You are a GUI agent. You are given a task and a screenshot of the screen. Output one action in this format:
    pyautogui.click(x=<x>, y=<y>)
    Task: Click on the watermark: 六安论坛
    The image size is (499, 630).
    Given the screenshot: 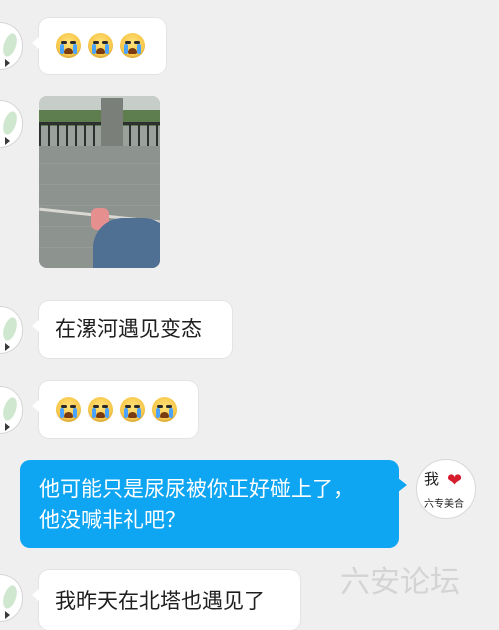 What is the action you would take?
    pyautogui.click(x=400, y=582)
    